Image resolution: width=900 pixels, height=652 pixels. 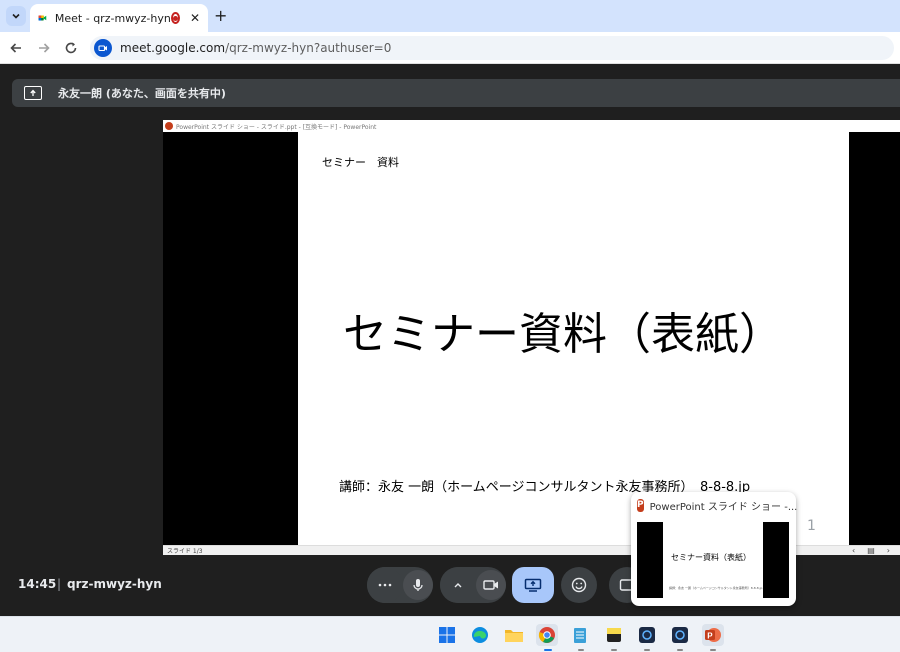 I want to click on app-running-indicator, so click(x=647, y=650).